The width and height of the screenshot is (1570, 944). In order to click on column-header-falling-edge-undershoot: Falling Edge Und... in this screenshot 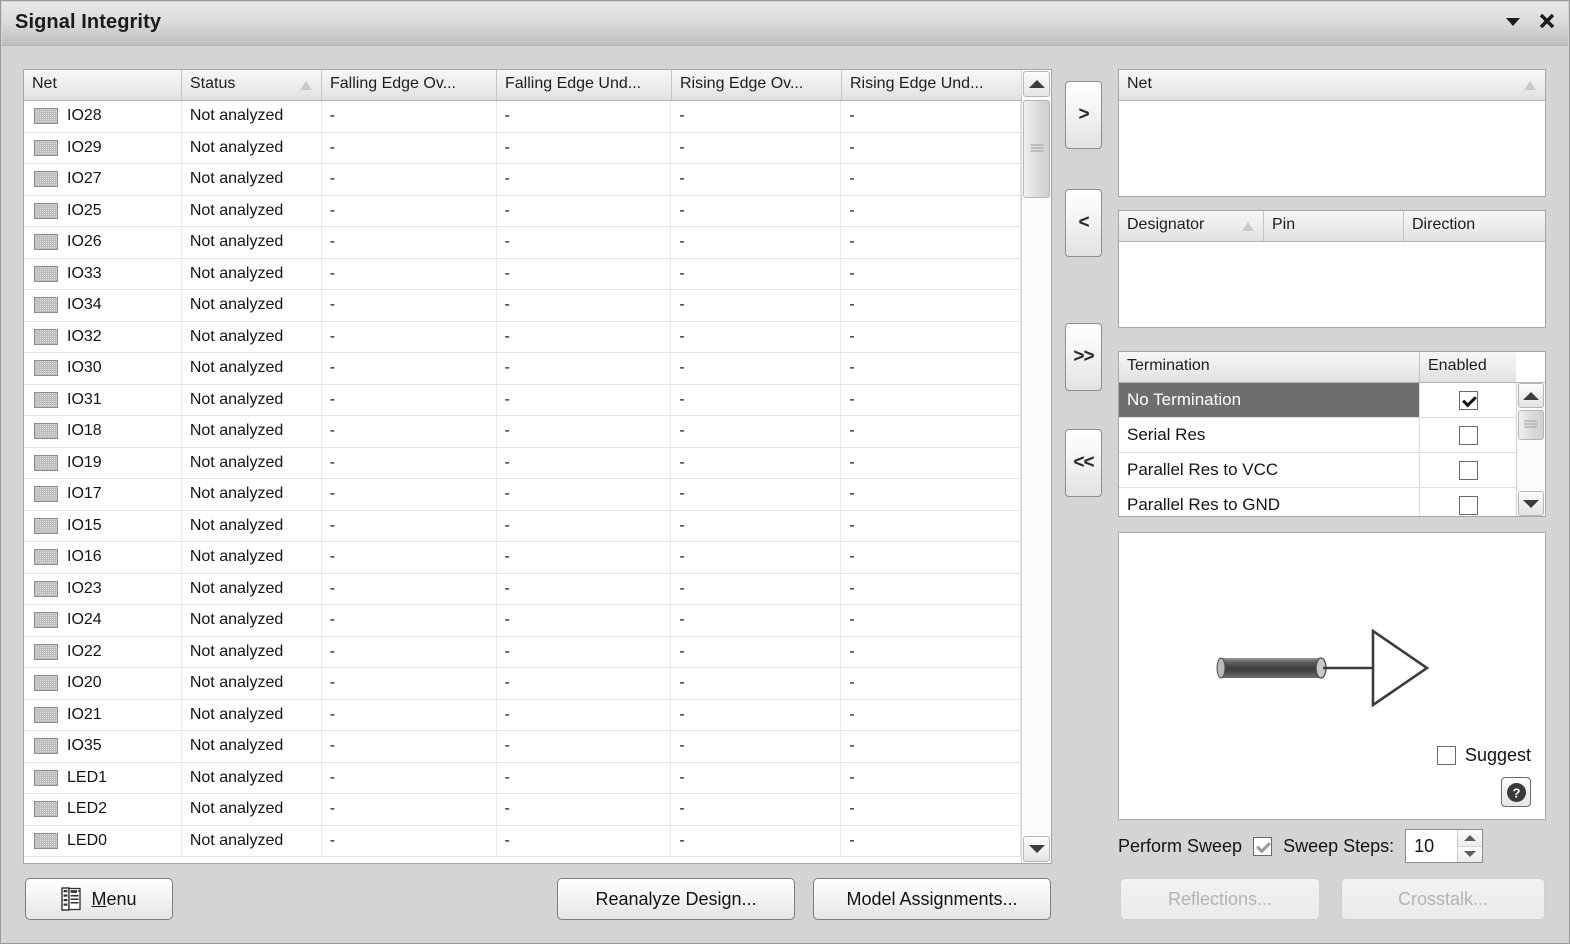, I will do `click(584, 85)`.